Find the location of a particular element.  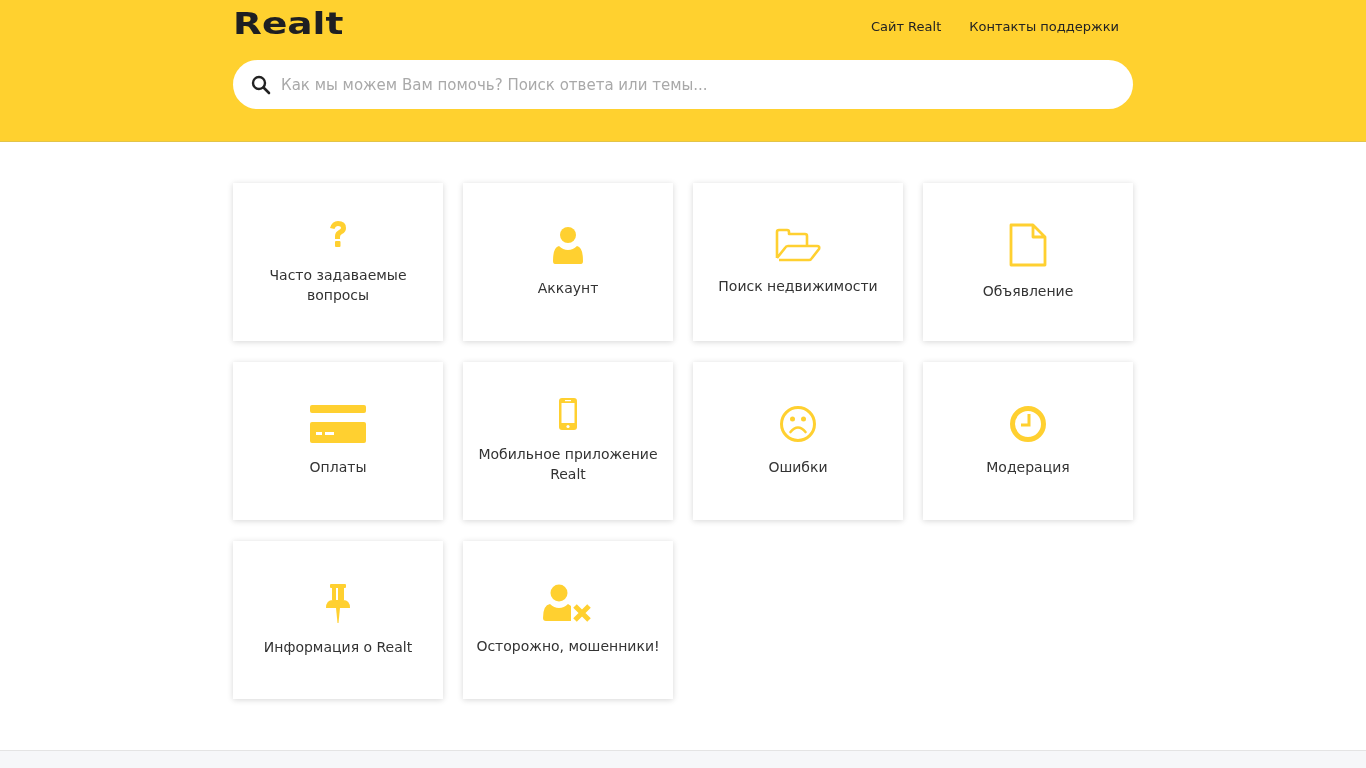

nav-link: Сайт Realt is located at coordinates (906, 26).